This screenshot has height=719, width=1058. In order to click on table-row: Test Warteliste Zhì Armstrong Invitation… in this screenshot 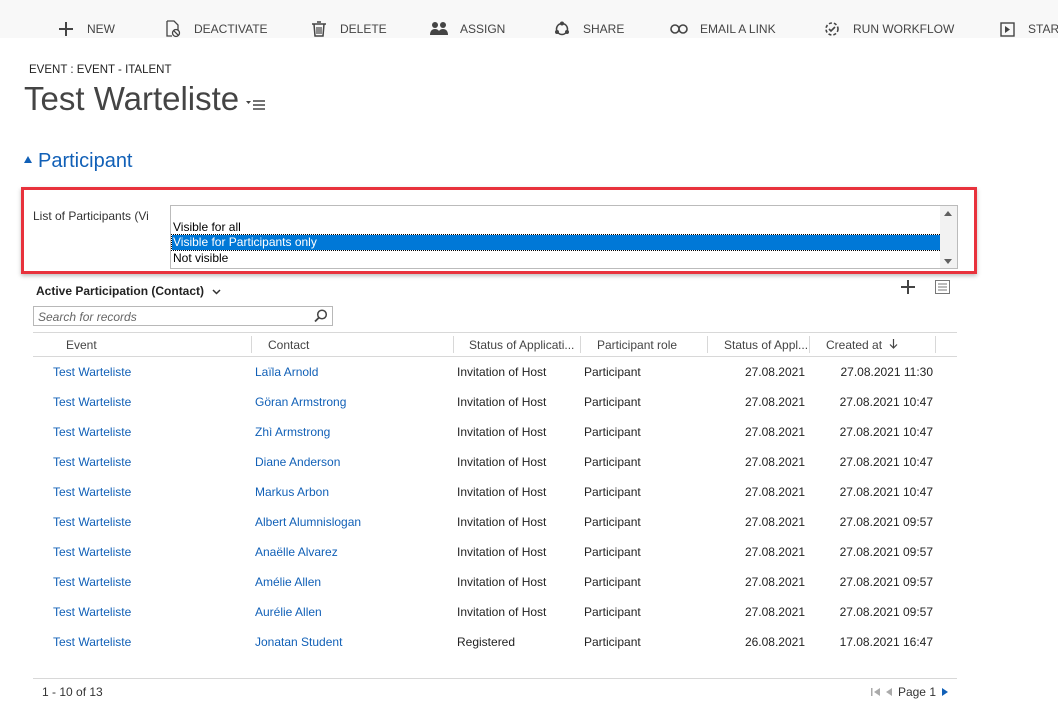, I will do `click(495, 433)`.